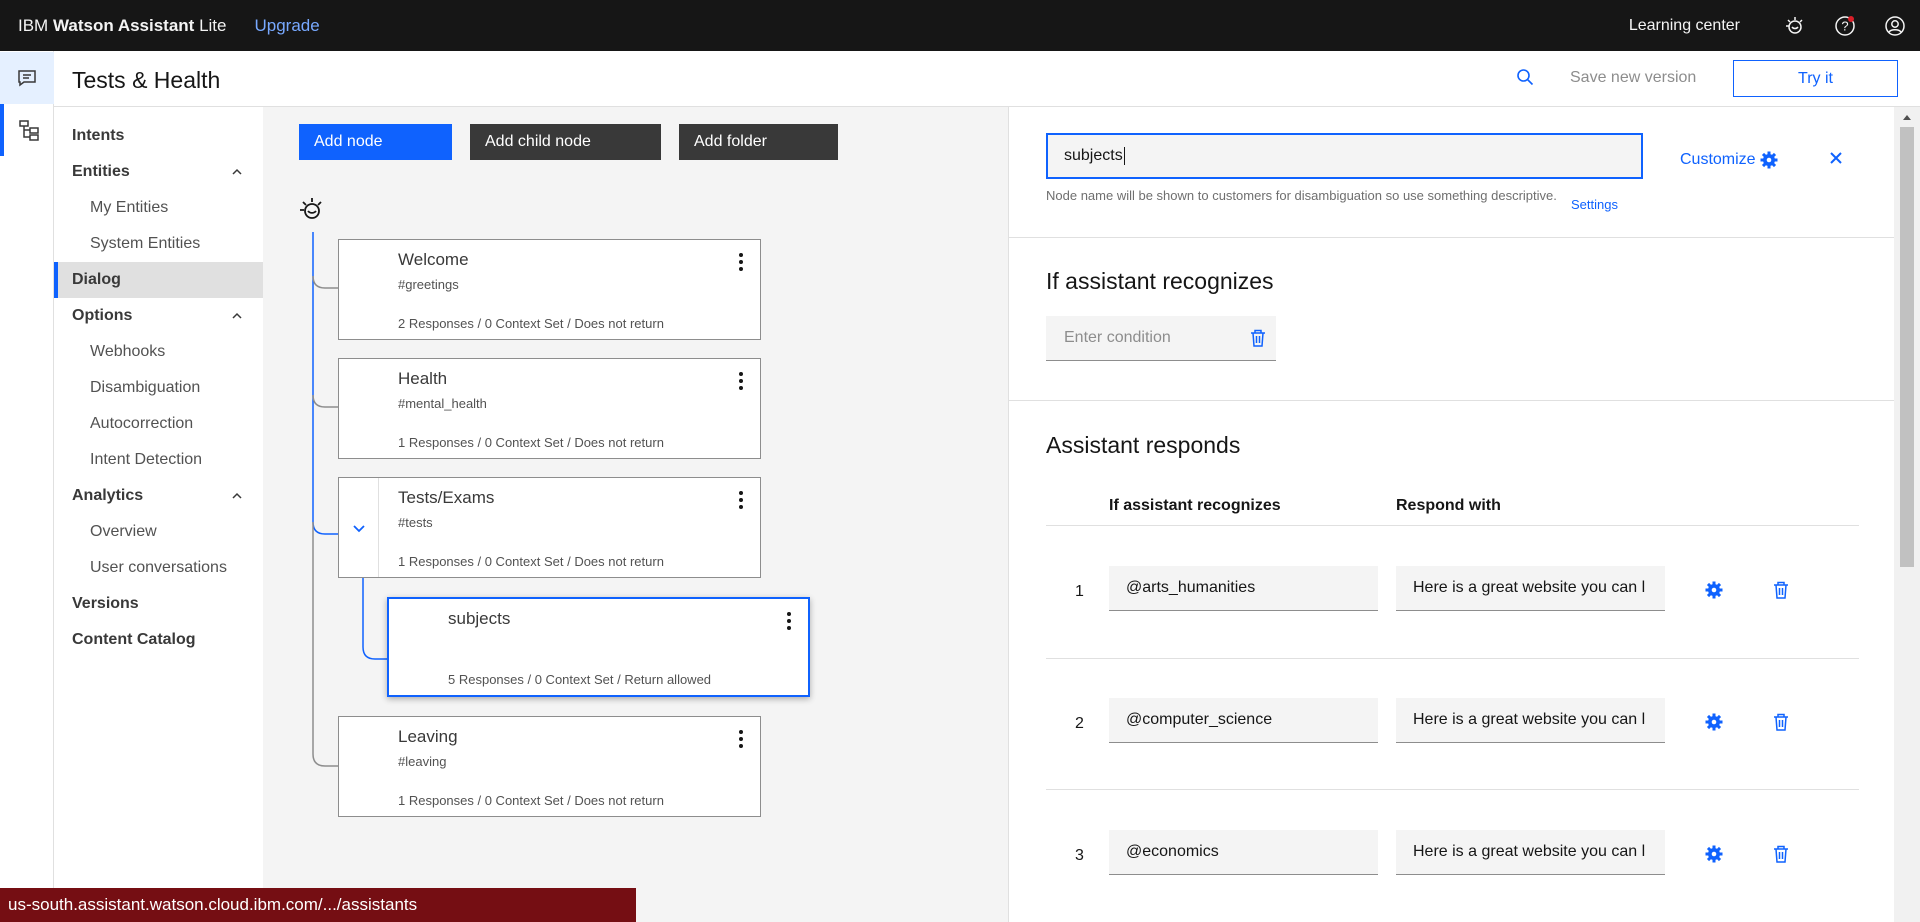  I want to click on user-icon, so click(1895, 25).